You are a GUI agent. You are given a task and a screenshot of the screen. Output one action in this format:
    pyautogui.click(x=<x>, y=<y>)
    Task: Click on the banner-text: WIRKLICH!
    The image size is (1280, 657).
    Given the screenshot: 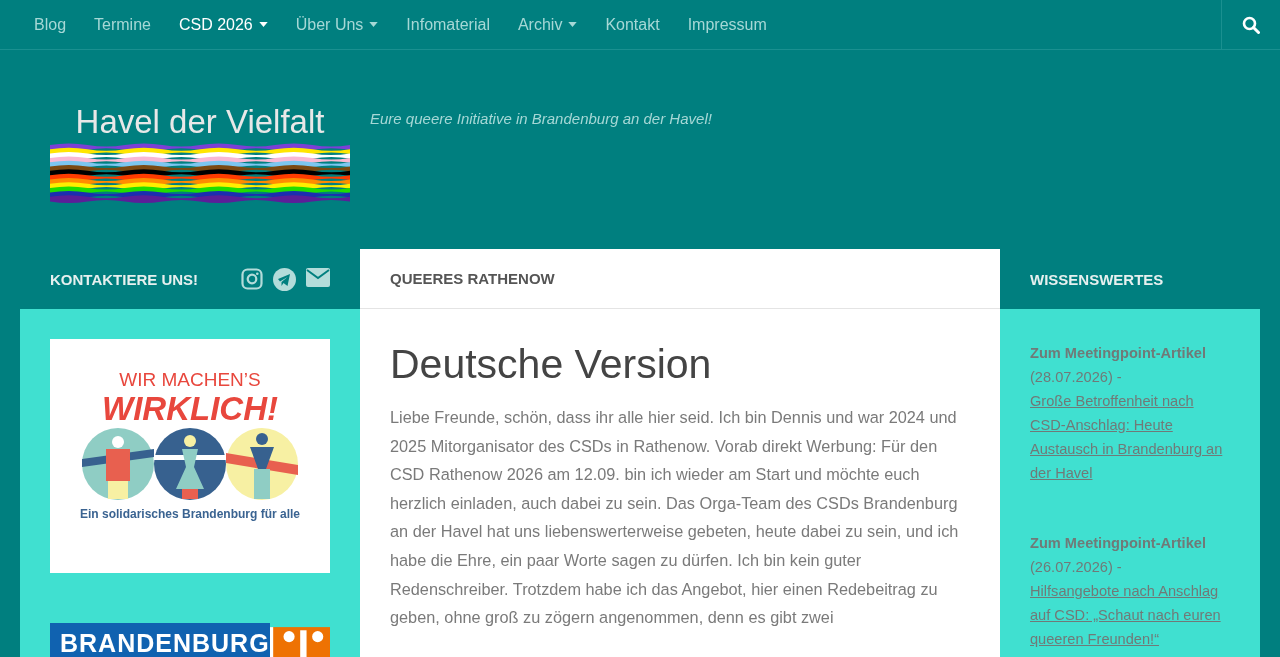 What is the action you would take?
    pyautogui.click(x=190, y=409)
    